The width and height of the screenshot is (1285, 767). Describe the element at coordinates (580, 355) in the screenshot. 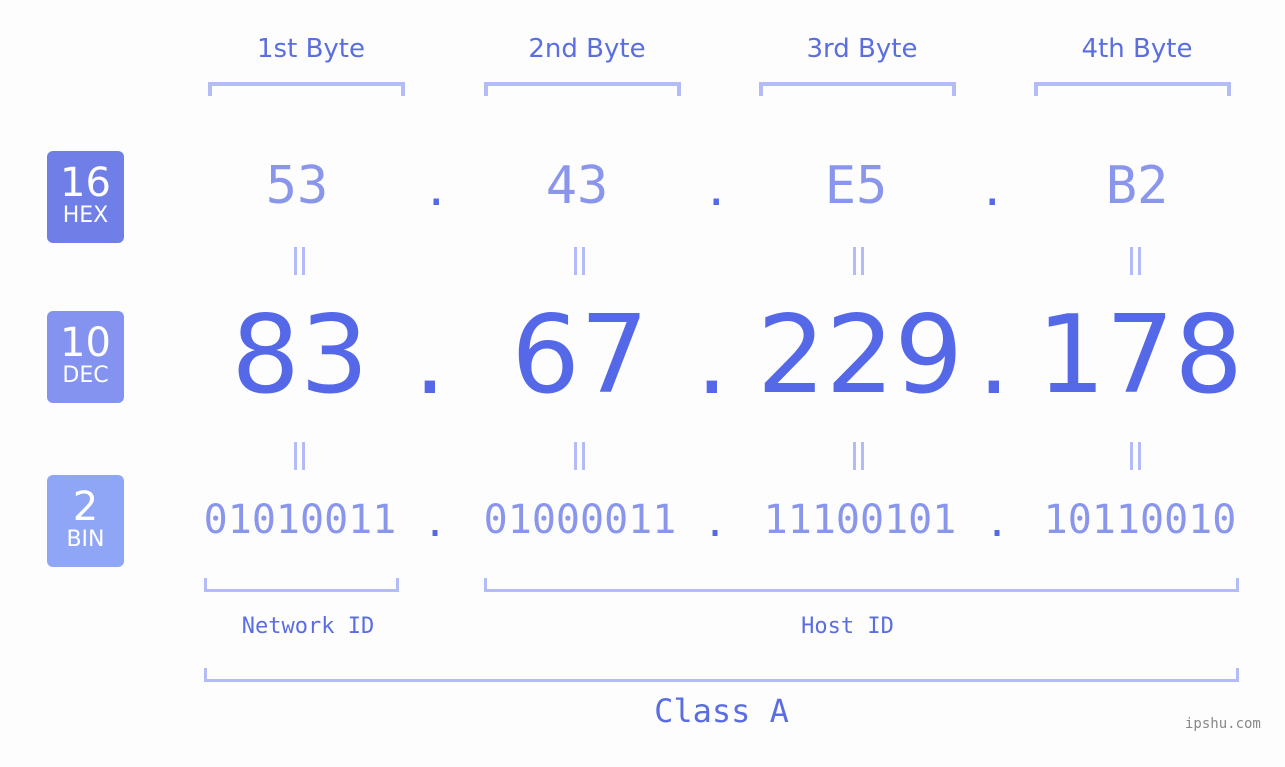

I see `dec-byte-2: 67` at that location.